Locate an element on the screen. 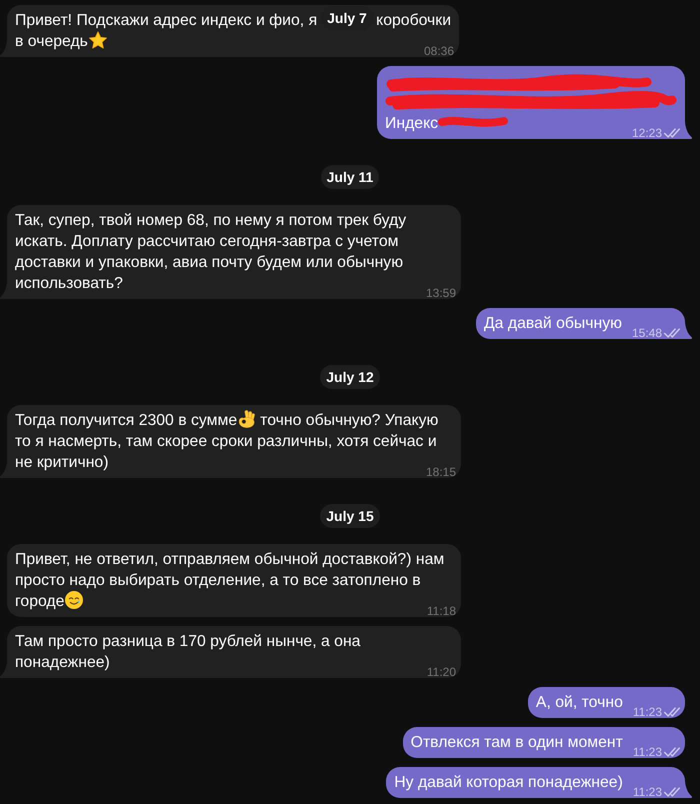 The height and width of the screenshot is (804, 700). message-text: Привет! Подскажи адрес индекс и фио, я is located at coordinates (166, 20).